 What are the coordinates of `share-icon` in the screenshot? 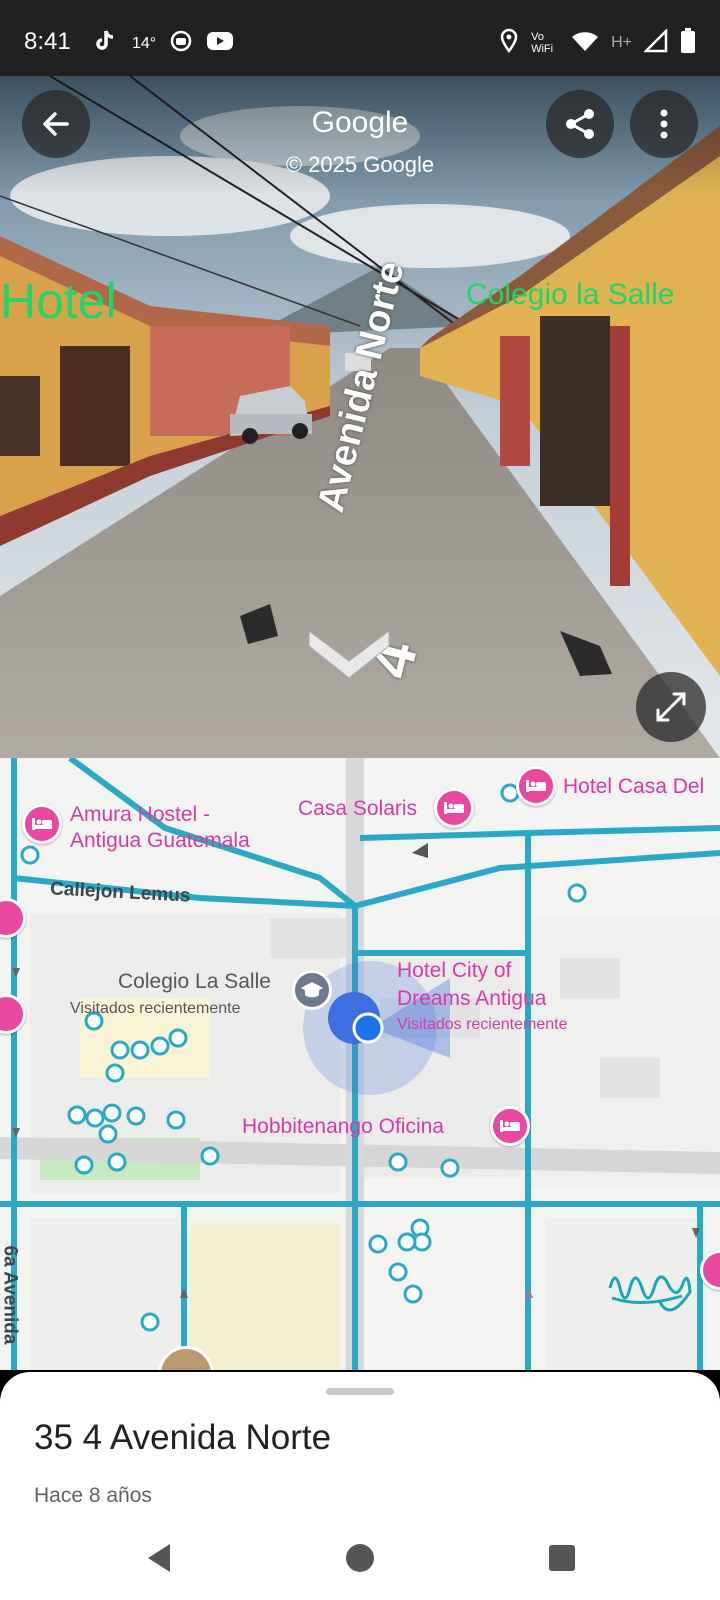 It's located at (580, 124).